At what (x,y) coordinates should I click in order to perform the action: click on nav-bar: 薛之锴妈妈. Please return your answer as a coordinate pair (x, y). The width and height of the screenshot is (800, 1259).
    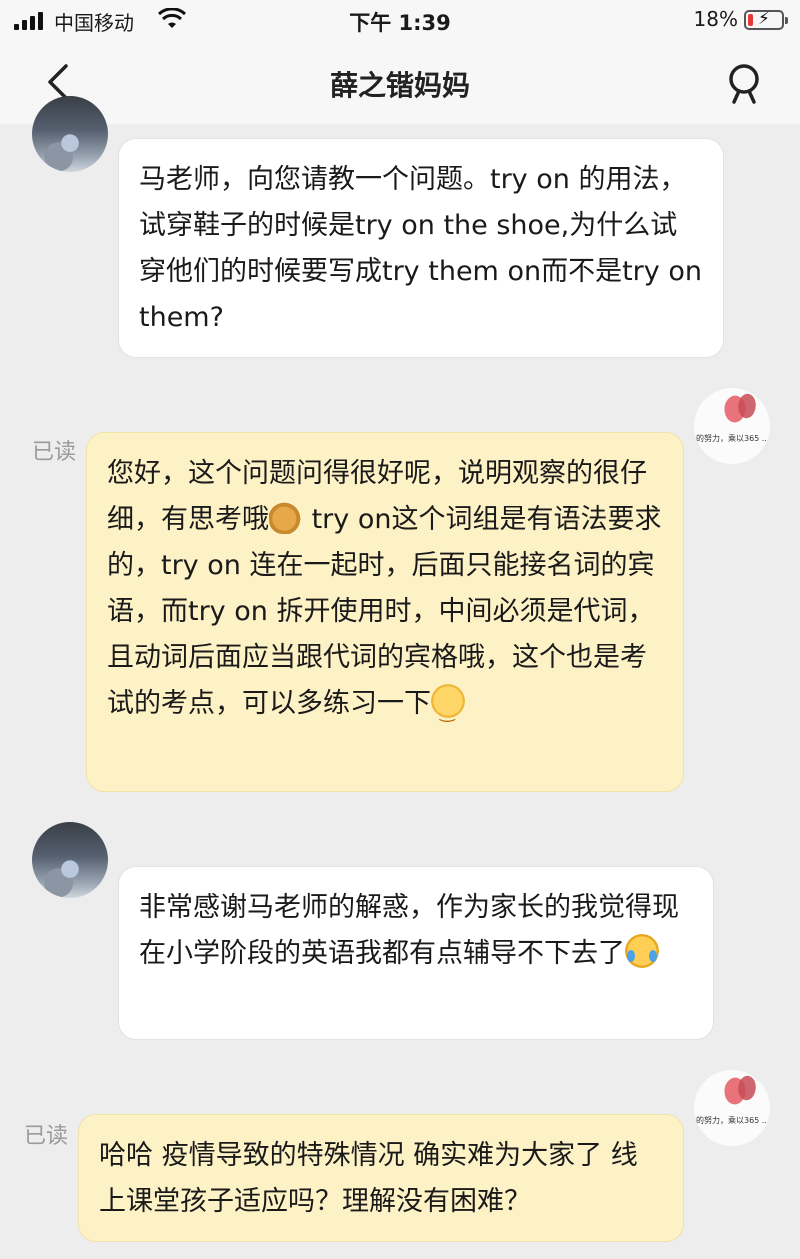
    Looking at the image, I should click on (400, 83).